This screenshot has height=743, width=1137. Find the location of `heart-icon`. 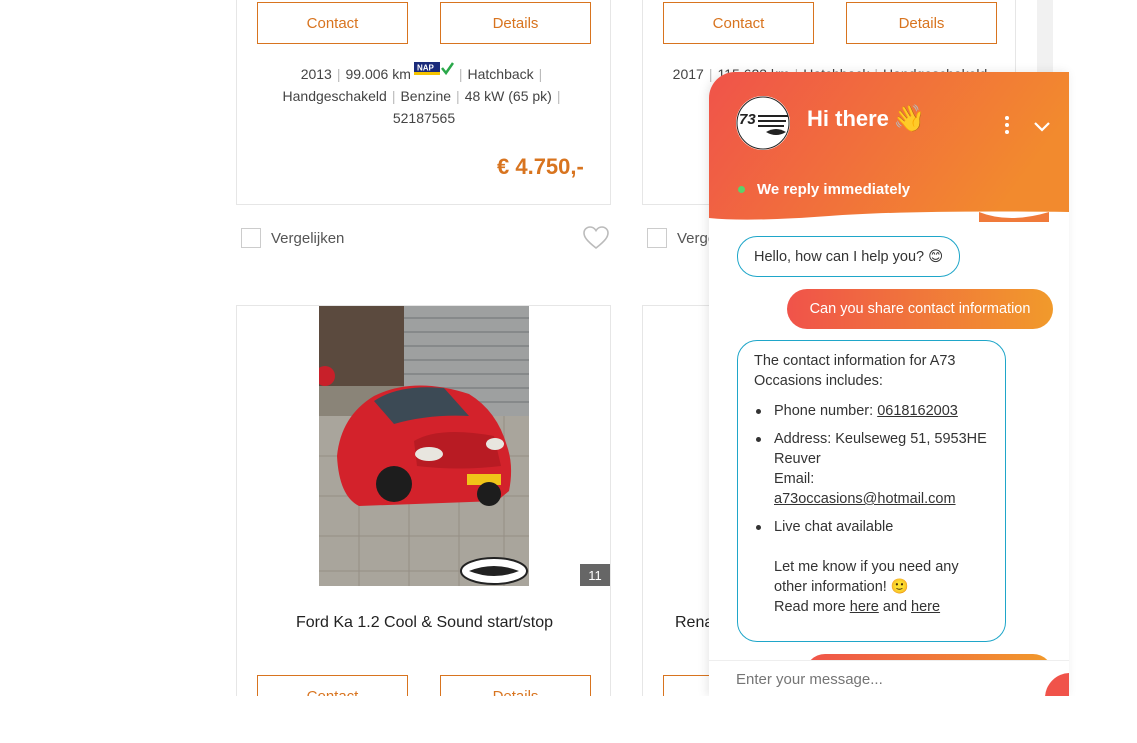

heart-icon is located at coordinates (596, 238).